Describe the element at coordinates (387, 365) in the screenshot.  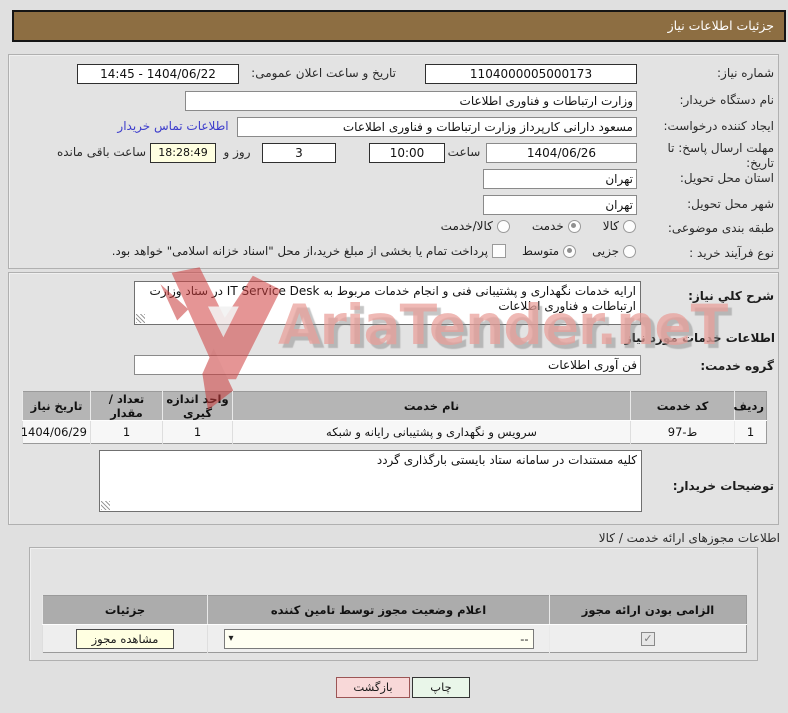
I see `service-group-field: فن آوری اطلاعات` at that location.